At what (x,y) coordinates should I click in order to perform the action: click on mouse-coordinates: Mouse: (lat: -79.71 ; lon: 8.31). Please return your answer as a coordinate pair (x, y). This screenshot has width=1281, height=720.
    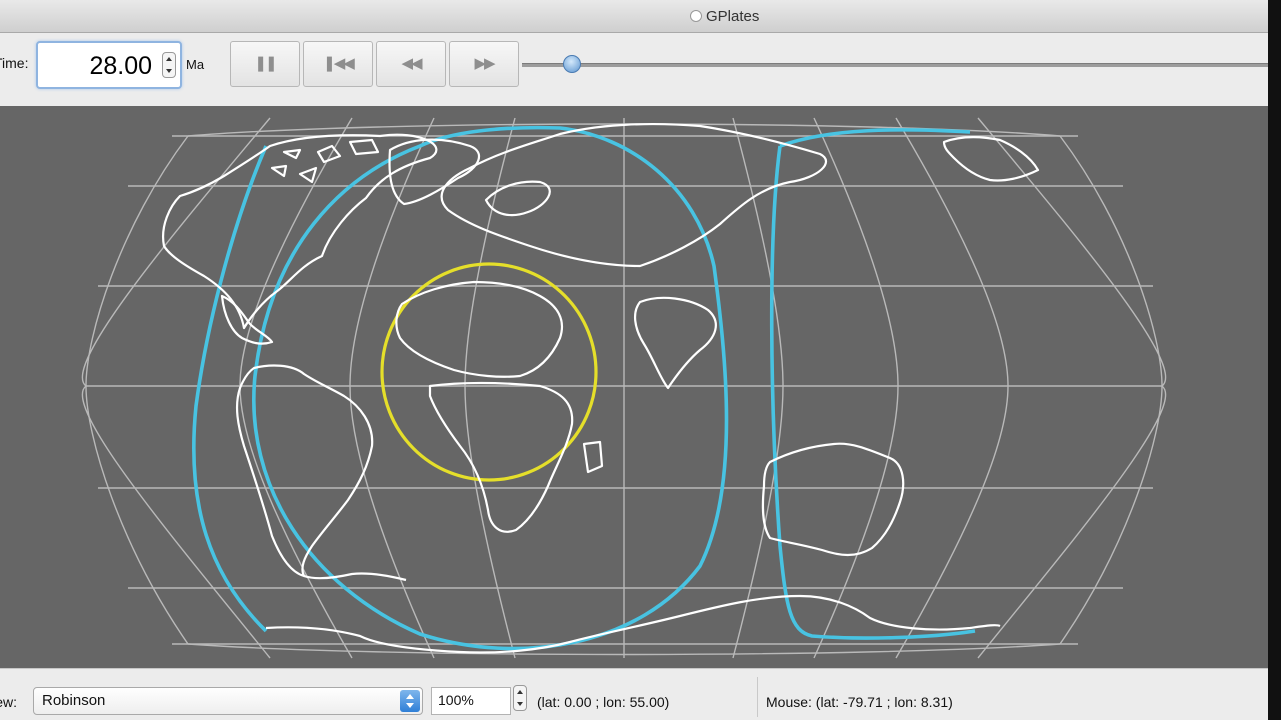
    Looking at the image, I should click on (859, 702).